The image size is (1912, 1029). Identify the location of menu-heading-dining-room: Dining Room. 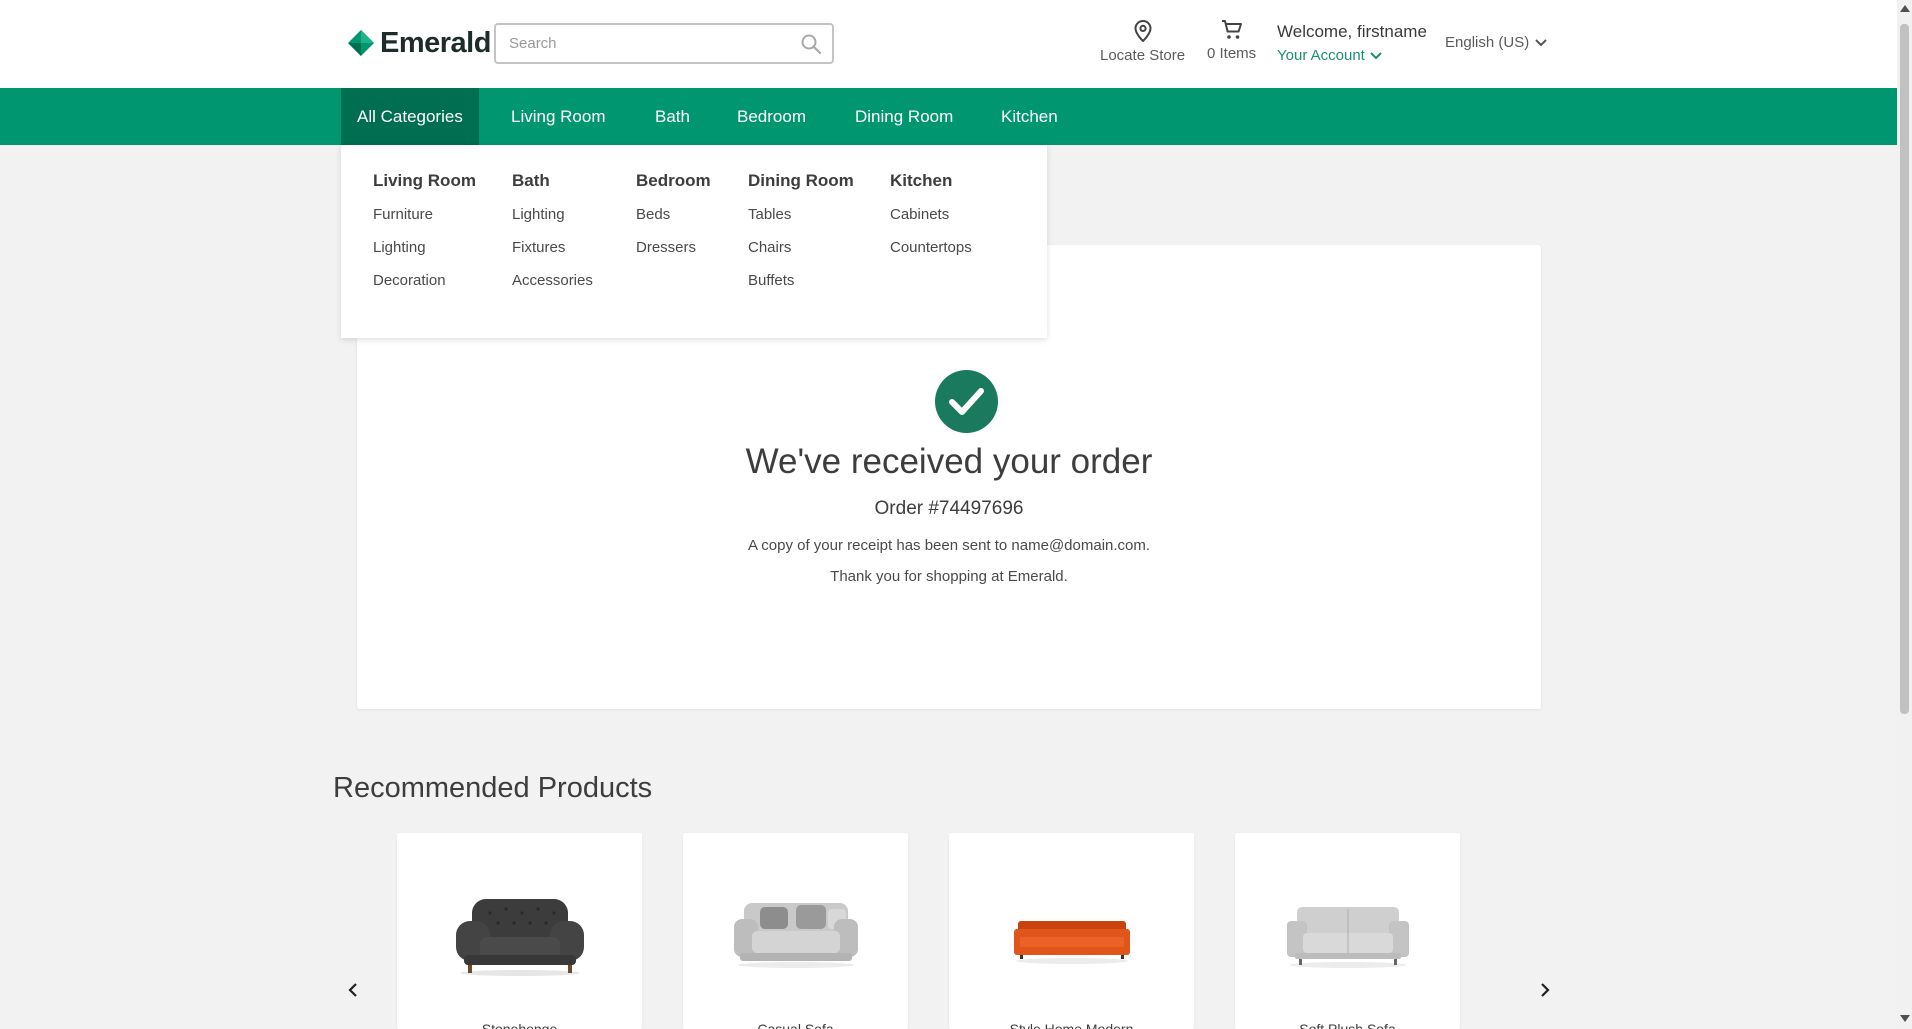
(801, 181).